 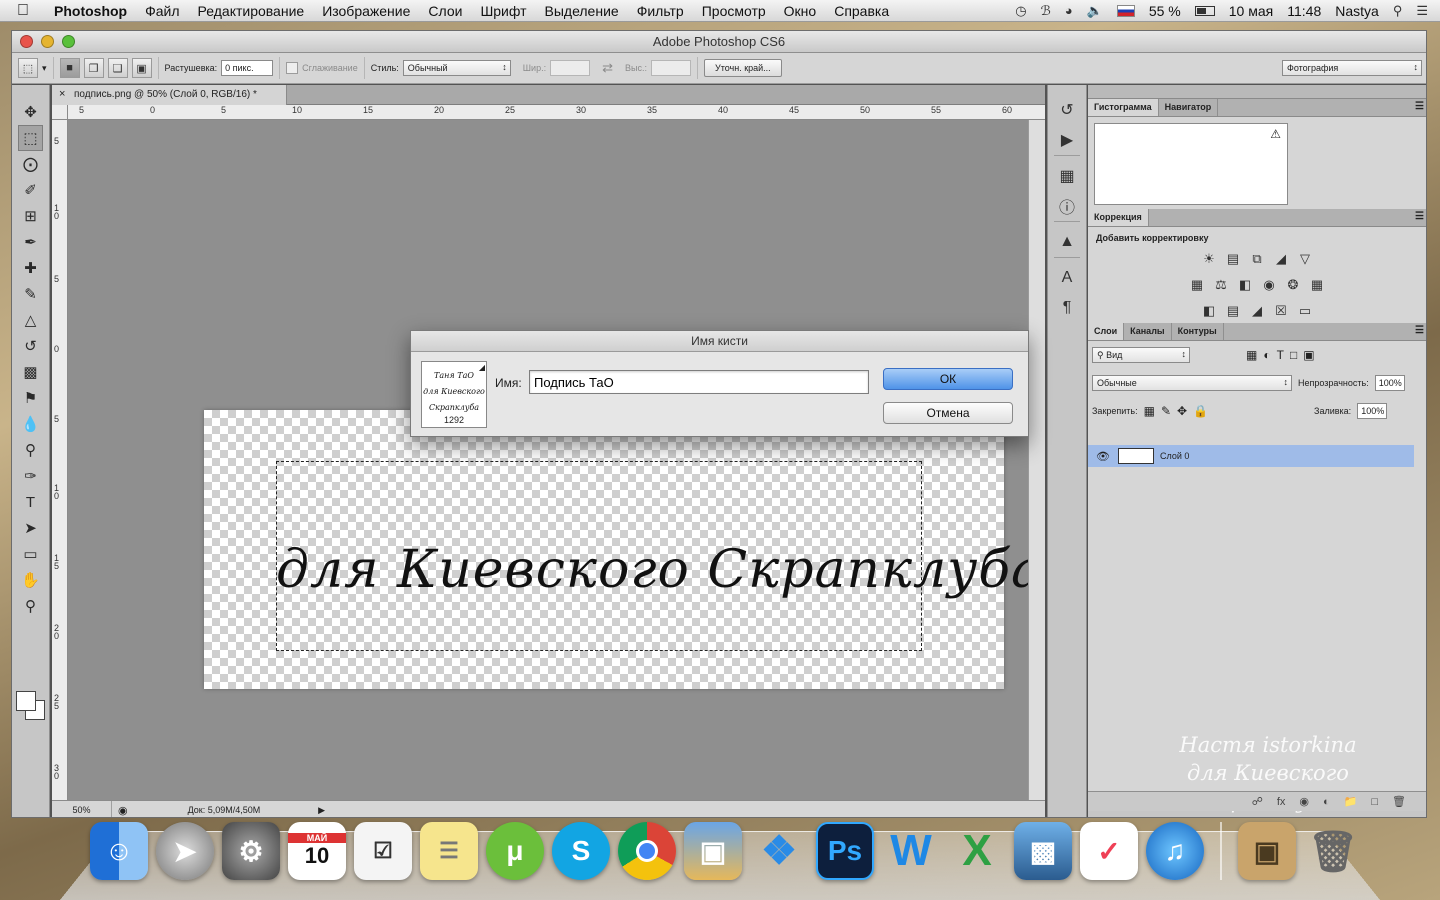 What do you see at coordinates (1123, 107) in the screenshot?
I see `tab-histogram: Гистограмма` at bounding box center [1123, 107].